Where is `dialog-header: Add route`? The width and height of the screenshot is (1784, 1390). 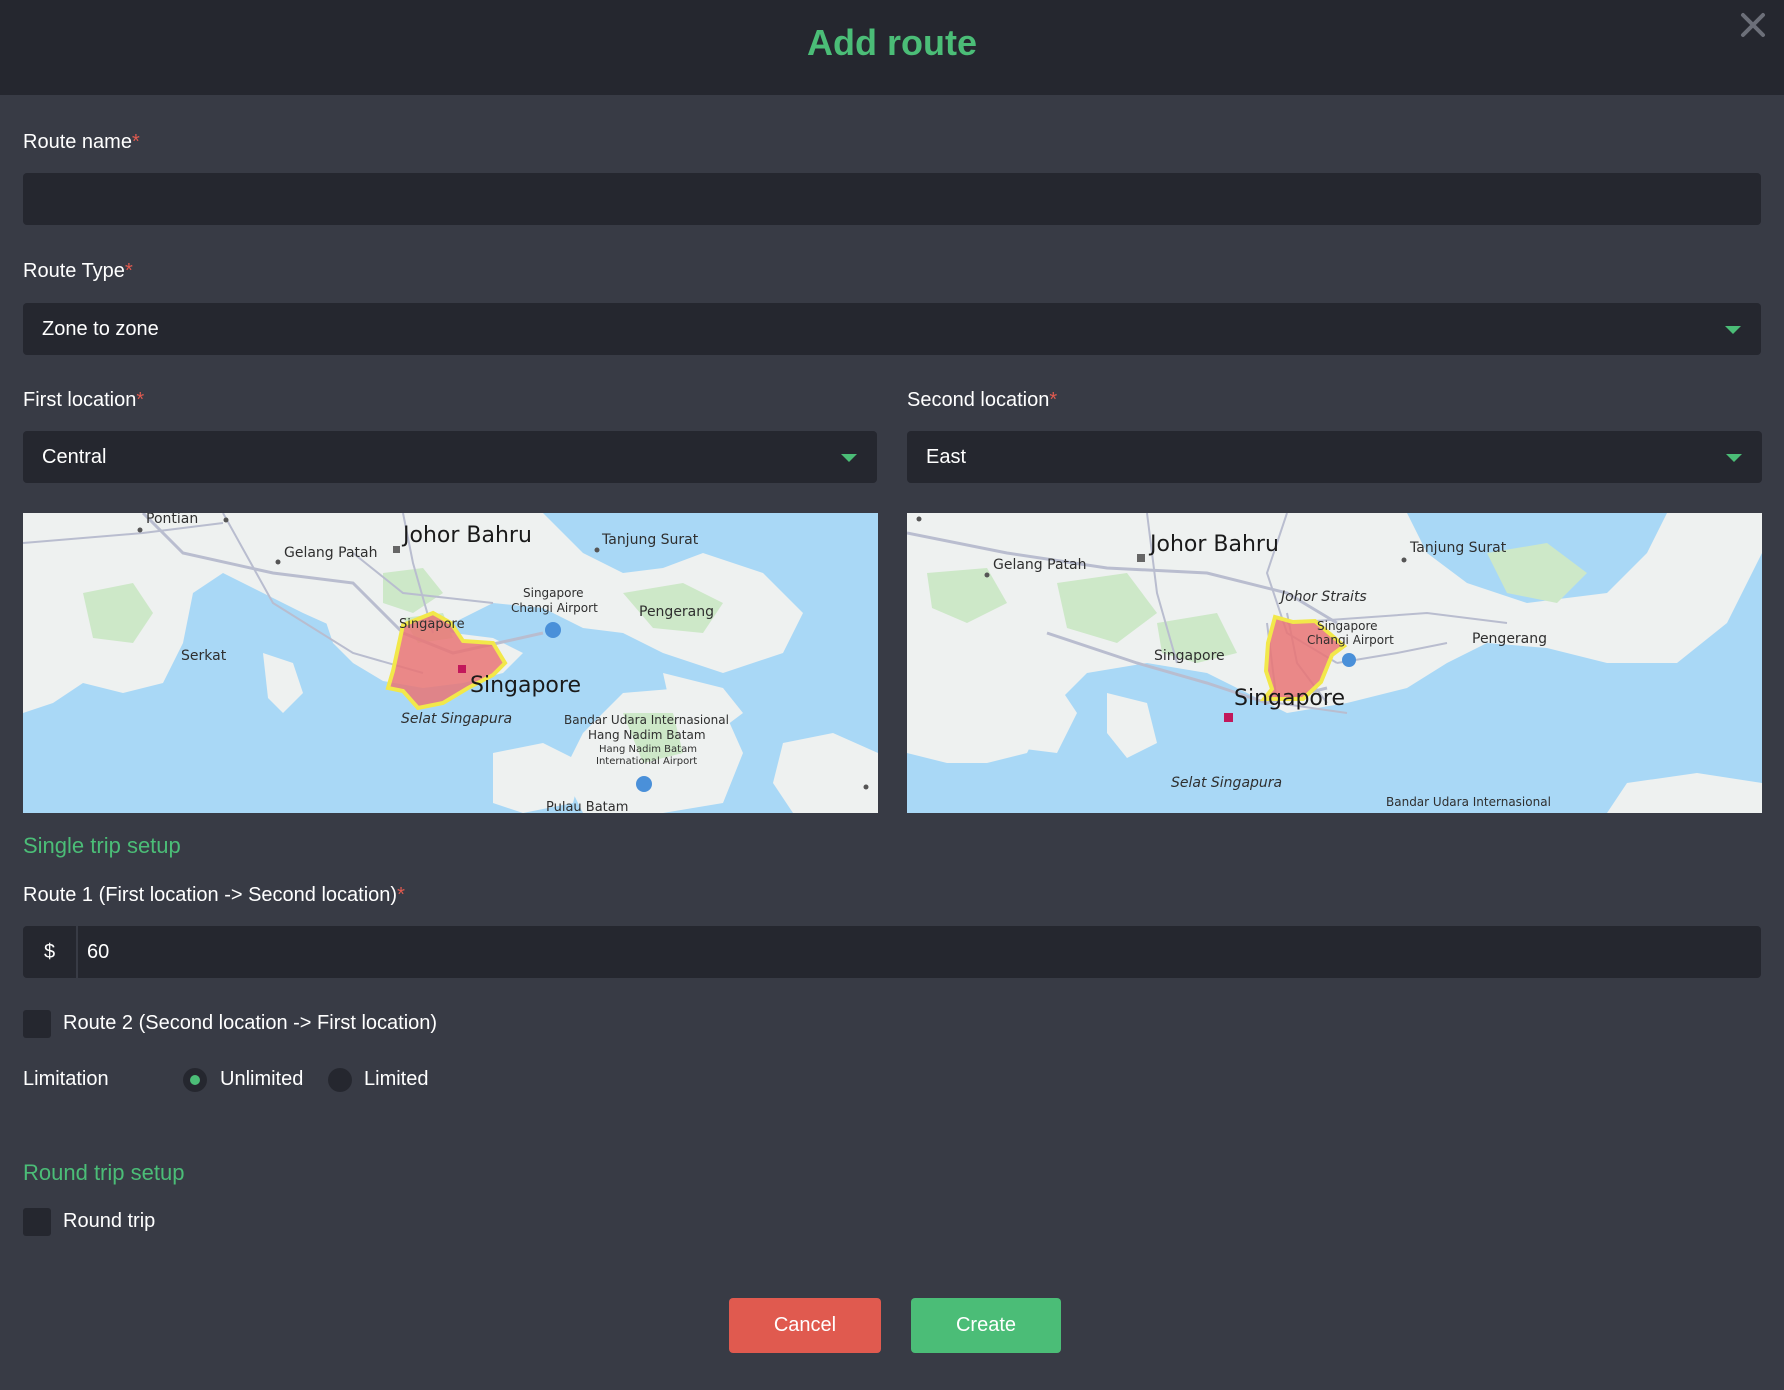 dialog-header: Add route is located at coordinates (892, 47).